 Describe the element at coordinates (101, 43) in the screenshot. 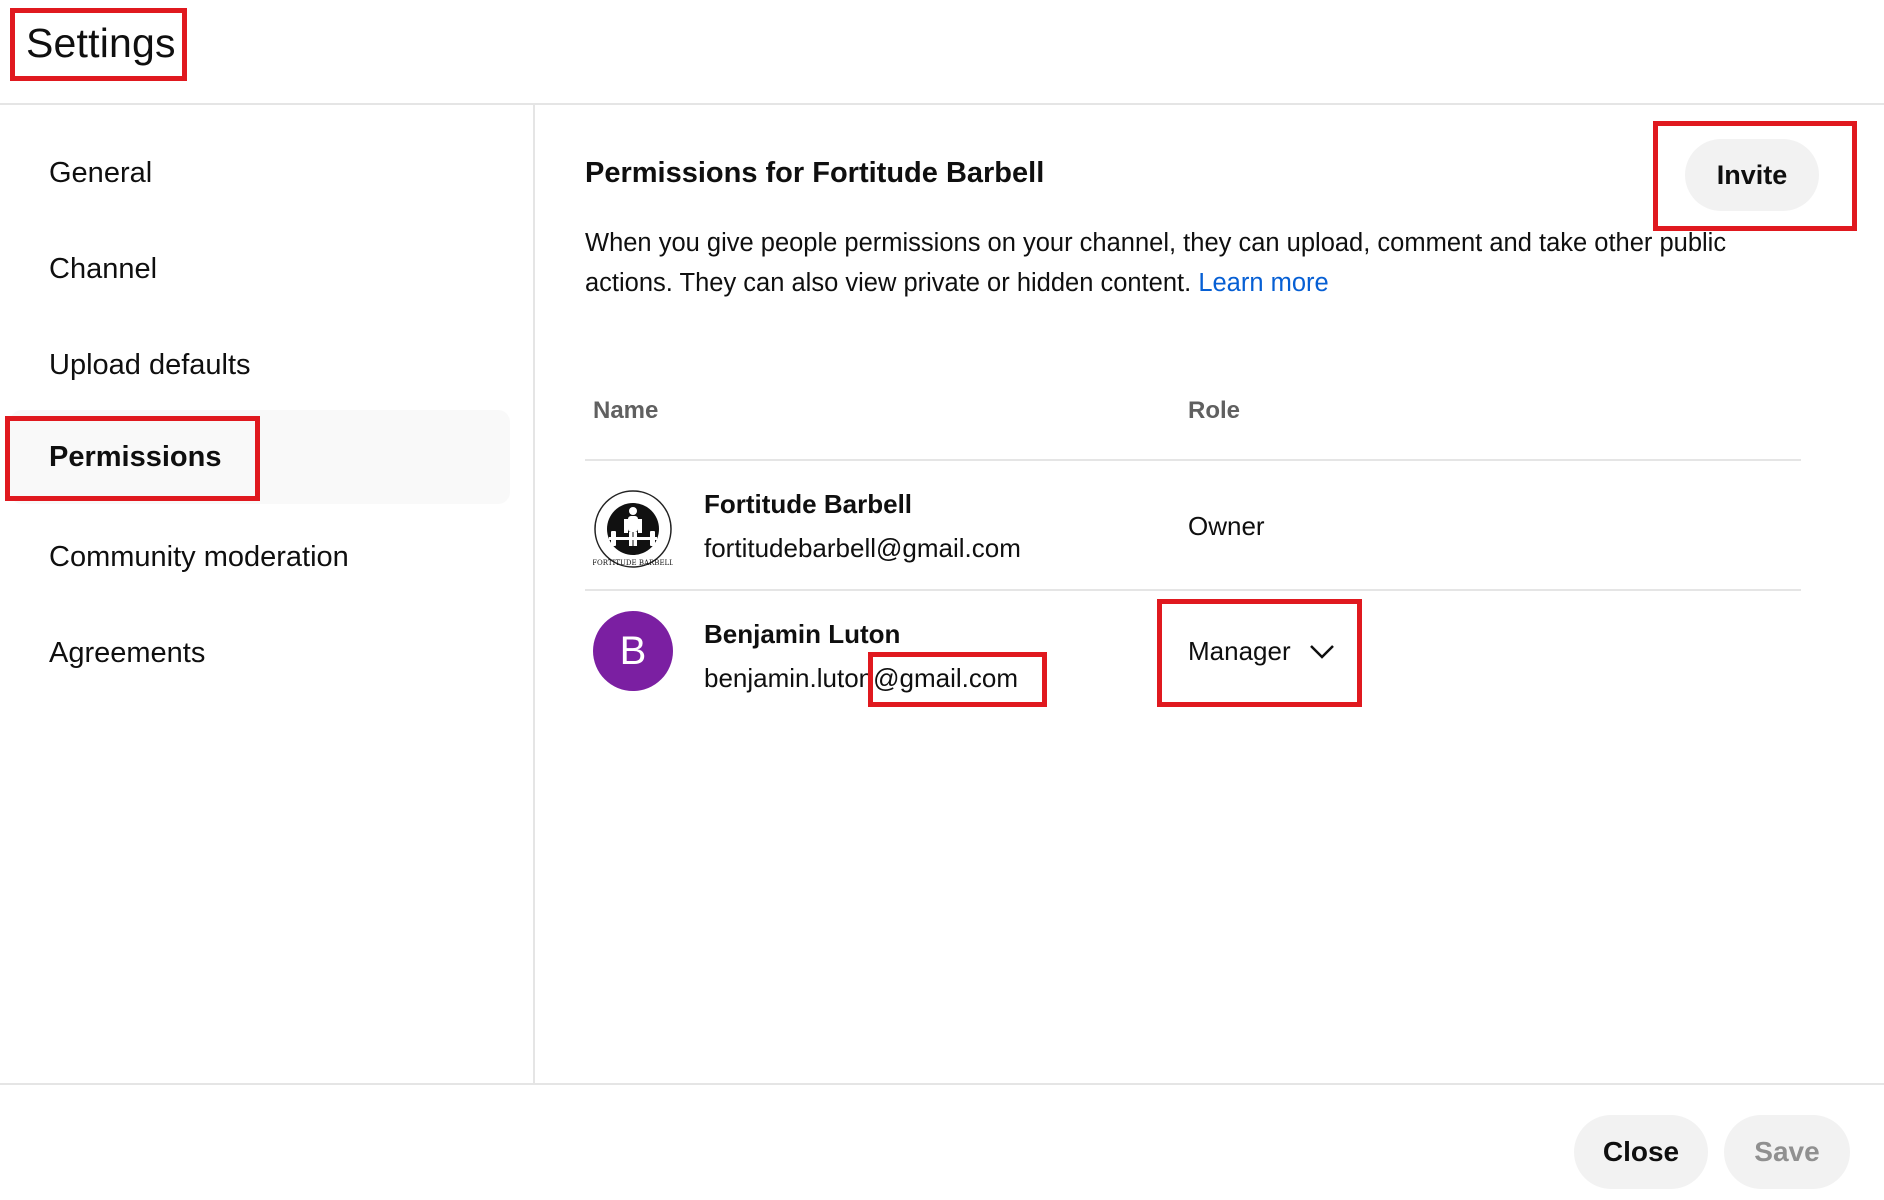

I see `page-title: Settings` at that location.